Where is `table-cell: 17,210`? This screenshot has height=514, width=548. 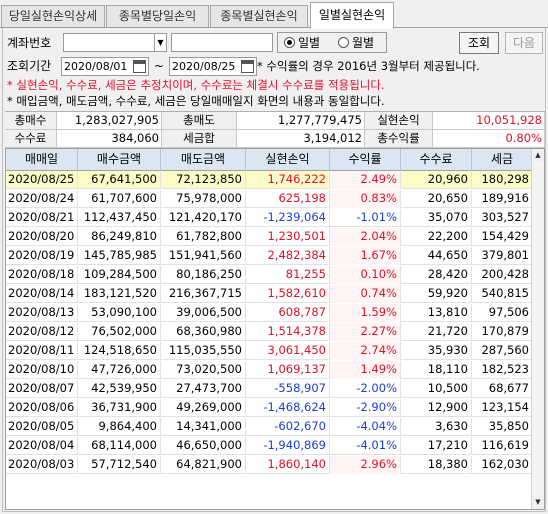
table-cell: 17,210 is located at coordinates (436, 446).